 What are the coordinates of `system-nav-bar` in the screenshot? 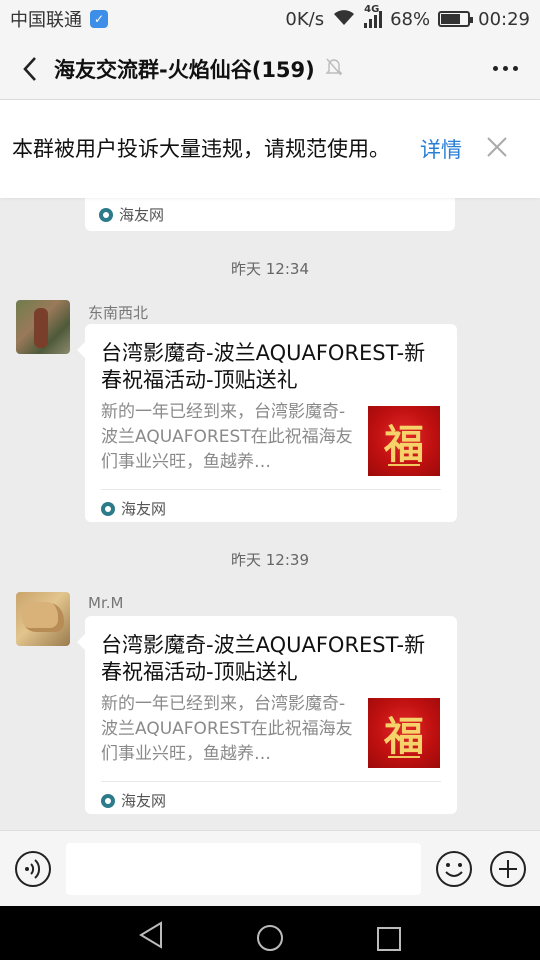 It's located at (270, 933).